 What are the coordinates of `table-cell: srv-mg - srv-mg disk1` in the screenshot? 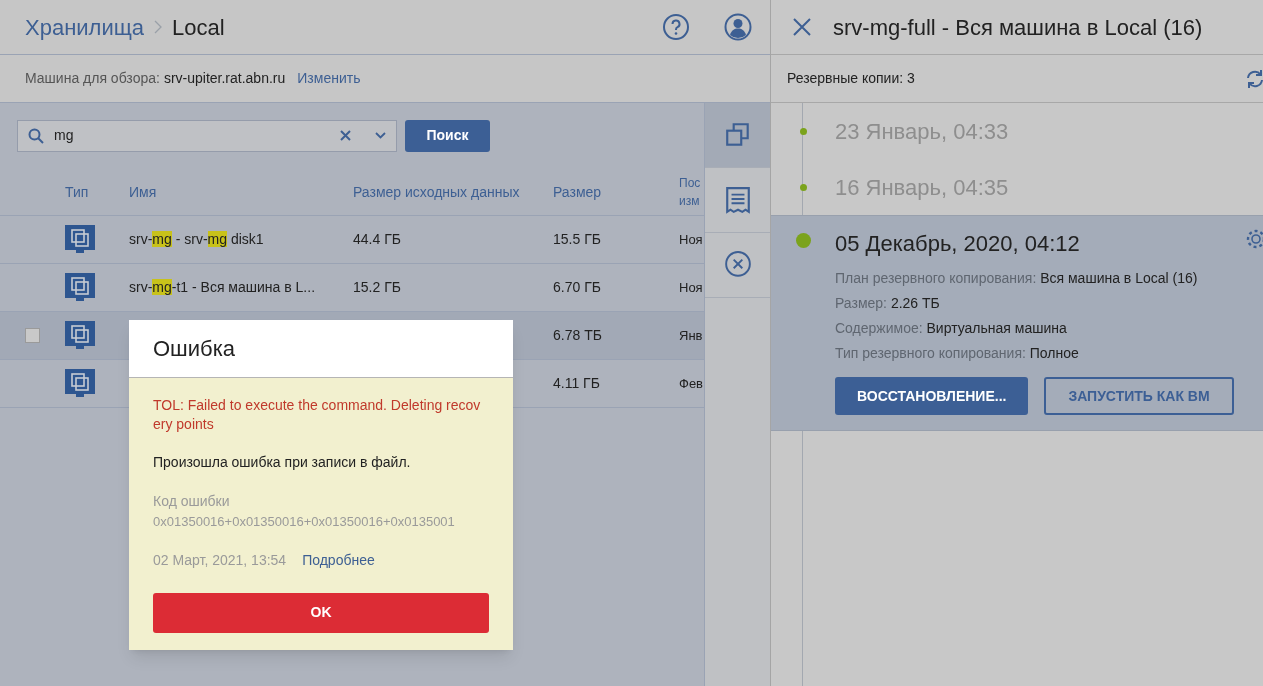 It's located at (196, 239).